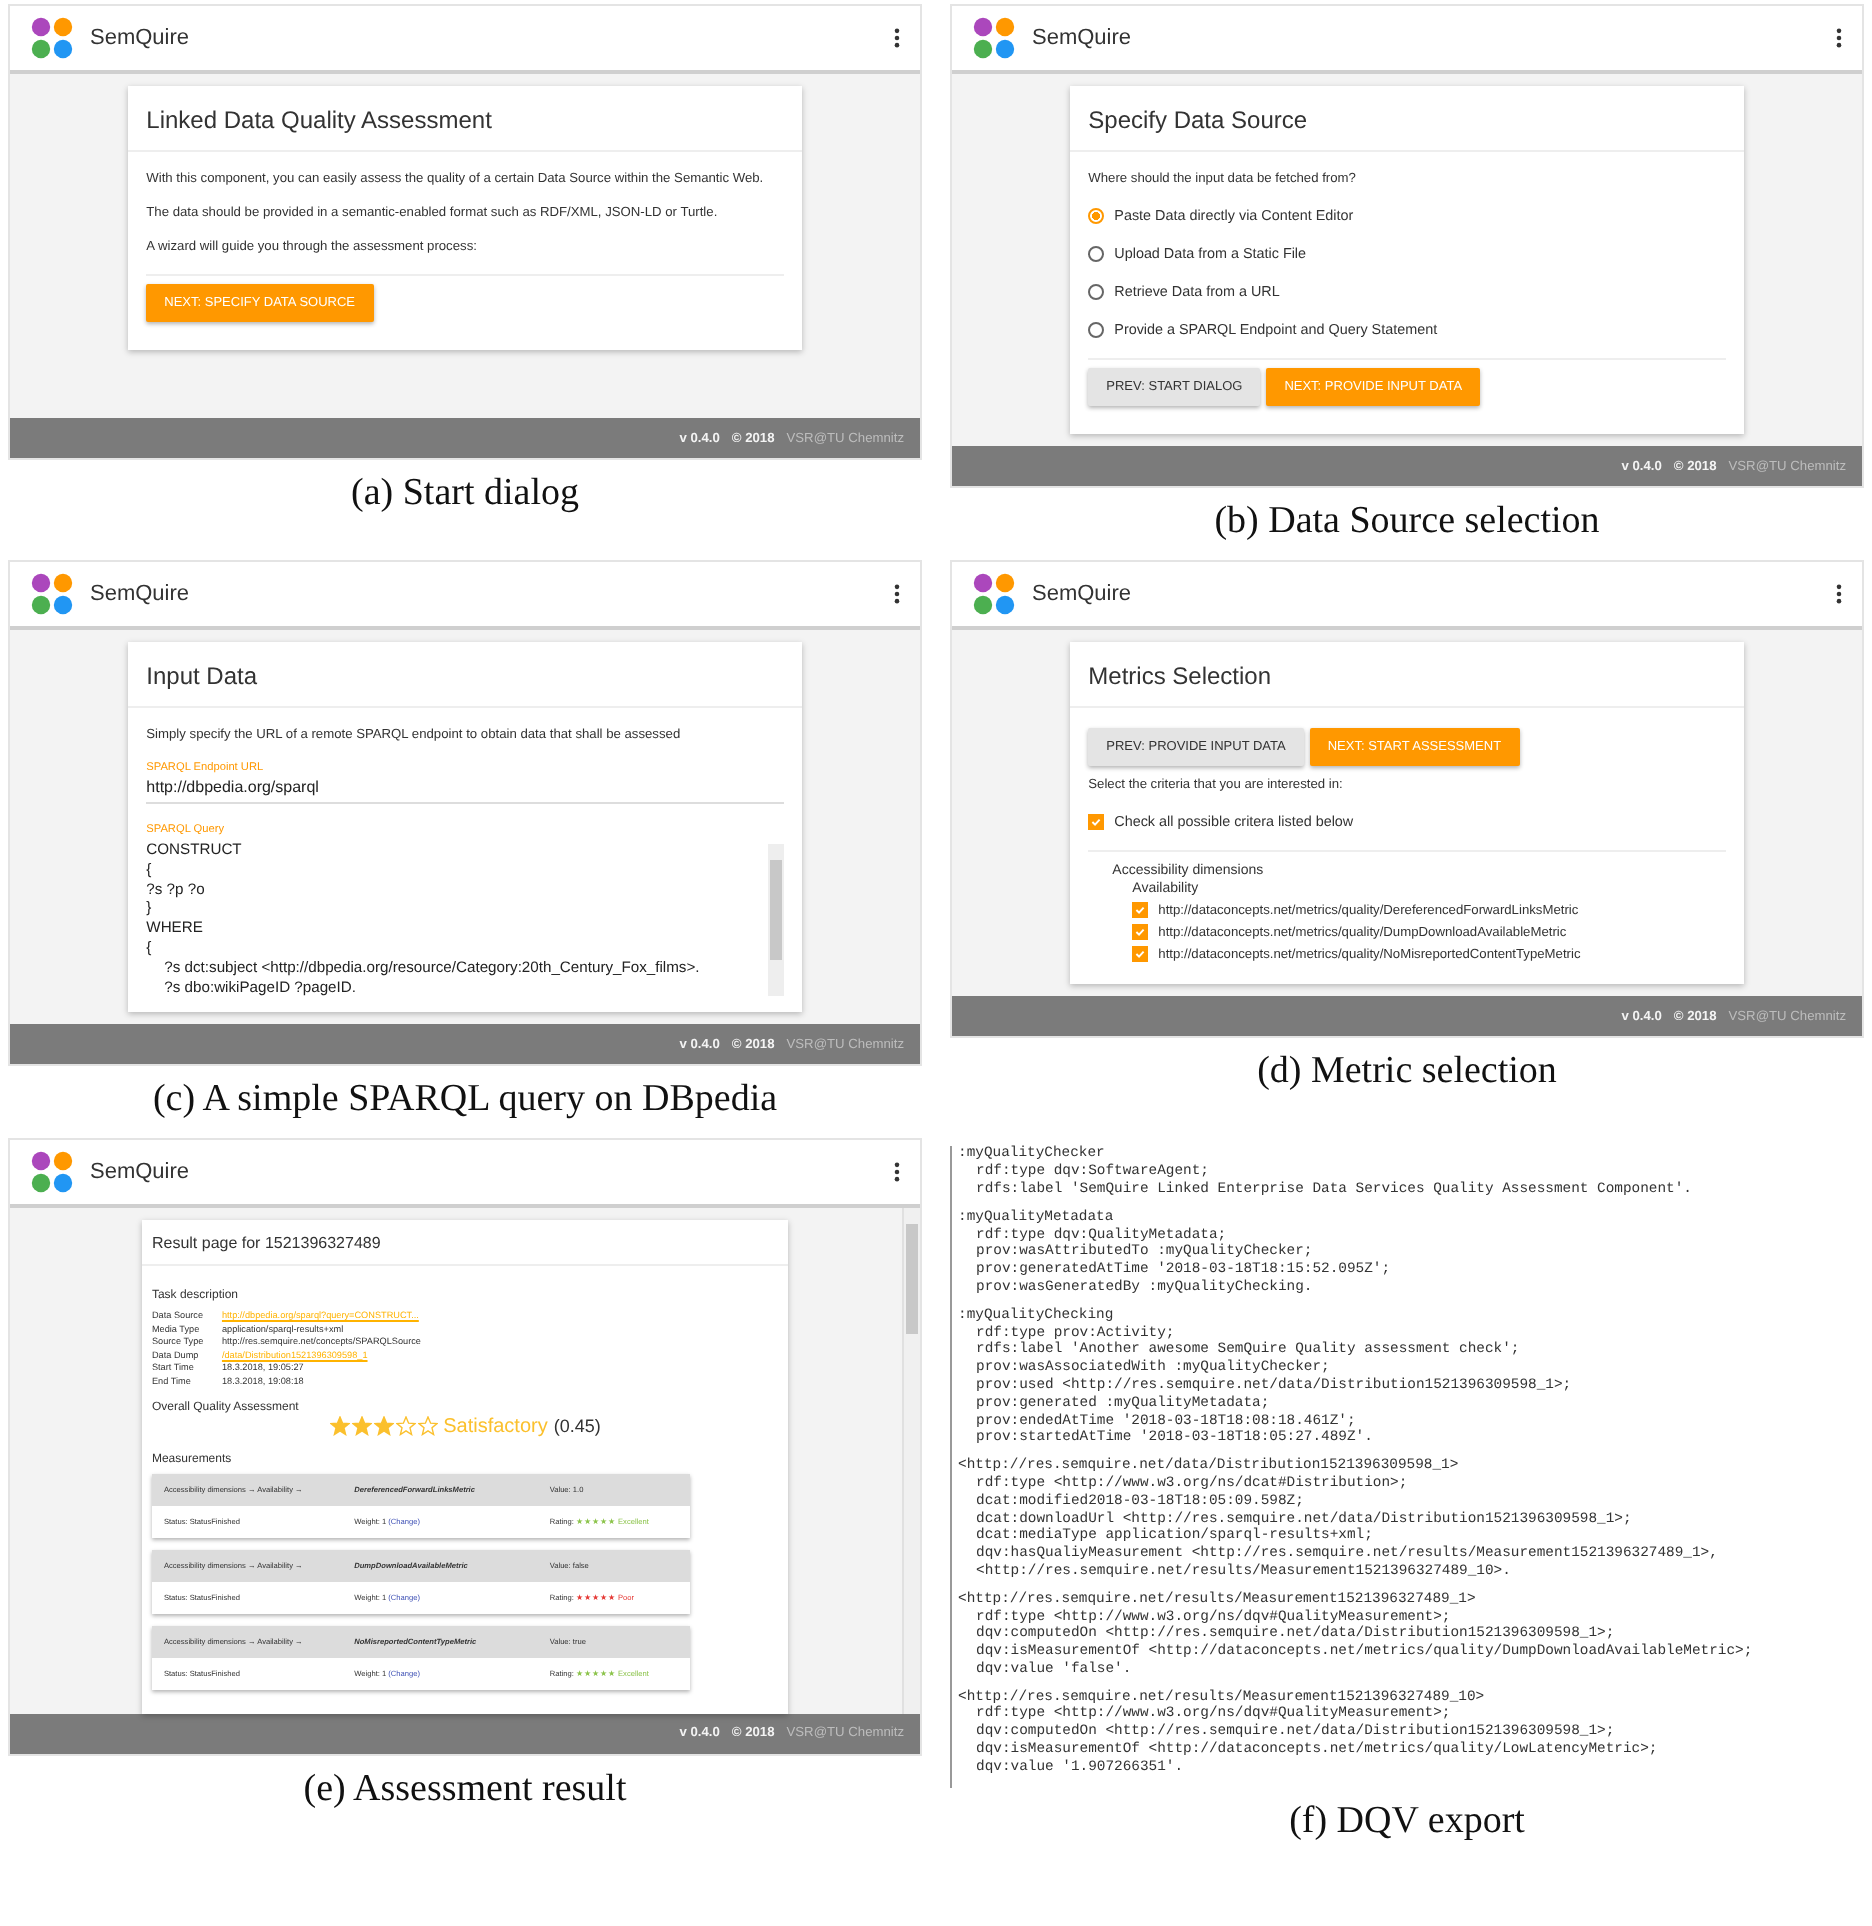  Describe the element at coordinates (465, 1789) in the screenshot. I see `figure-caption: (e) Assessment result` at that location.